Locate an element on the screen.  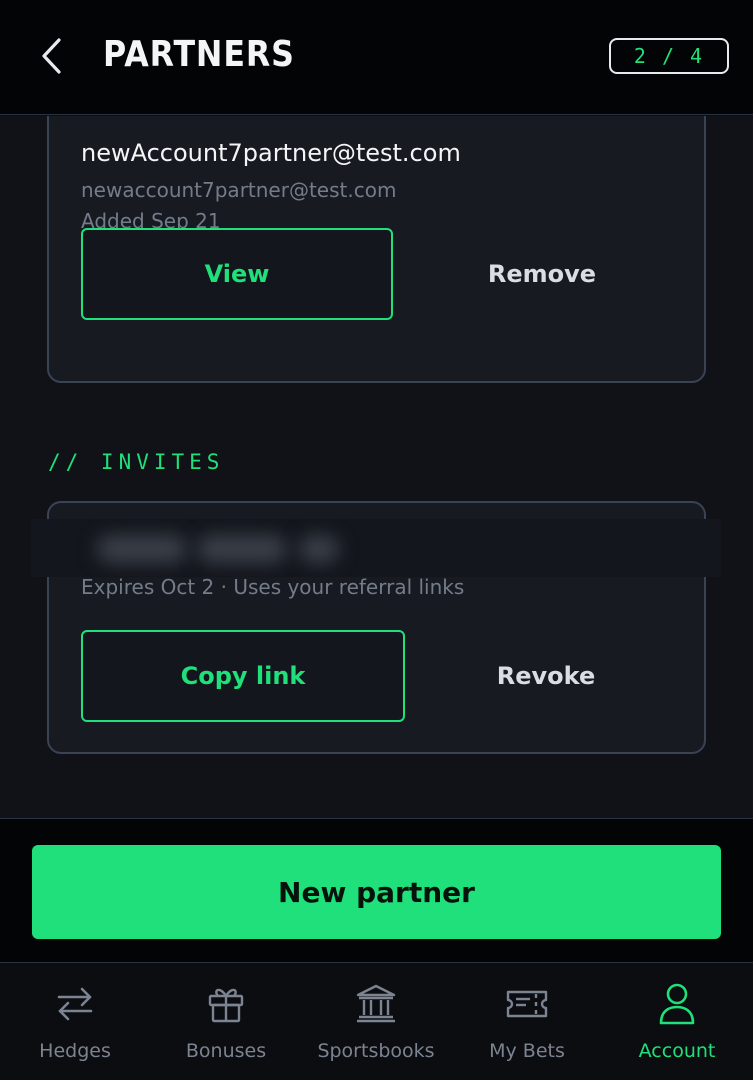
nav-label: Account is located at coordinates (677, 1051).